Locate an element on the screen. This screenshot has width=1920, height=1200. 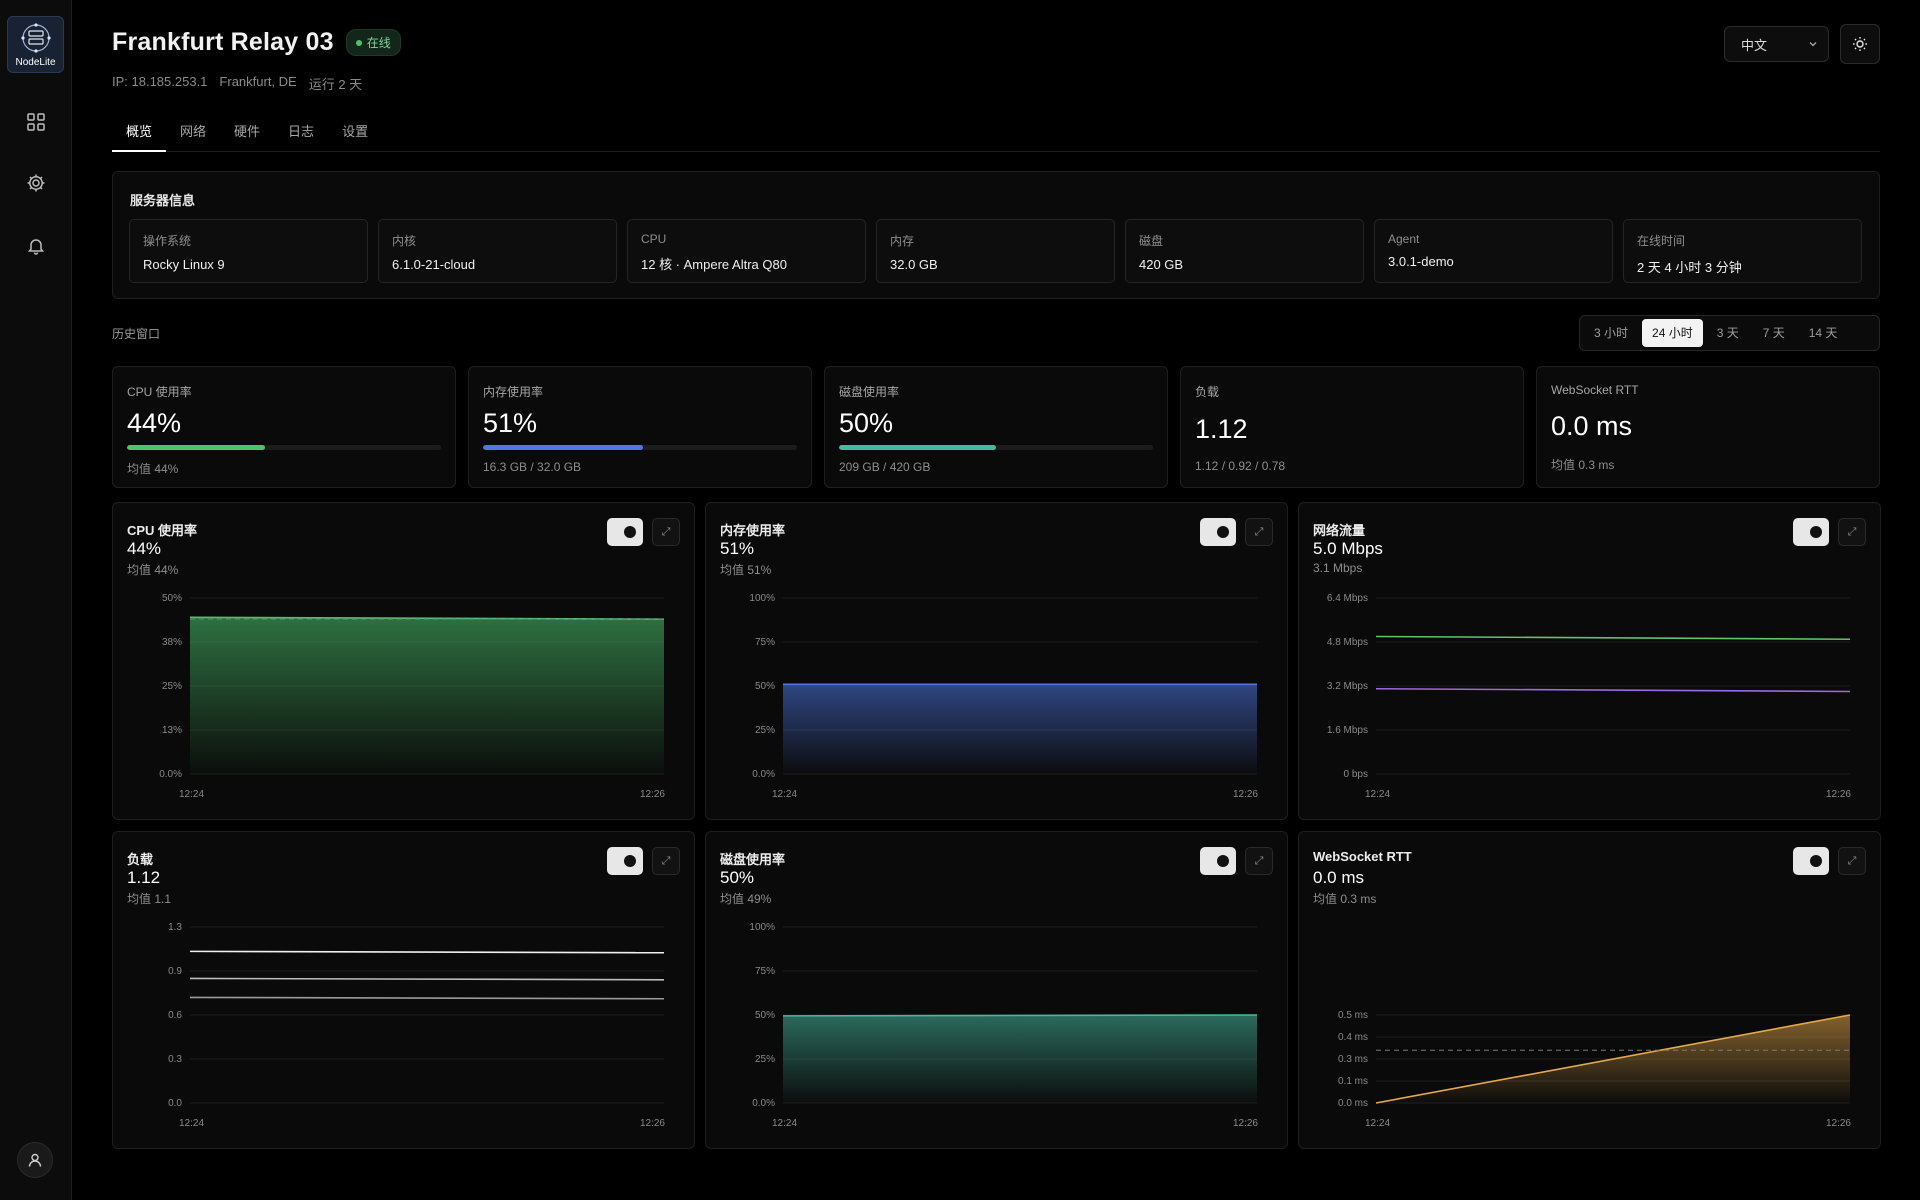
chart-value: 51% is located at coordinates (737, 548).